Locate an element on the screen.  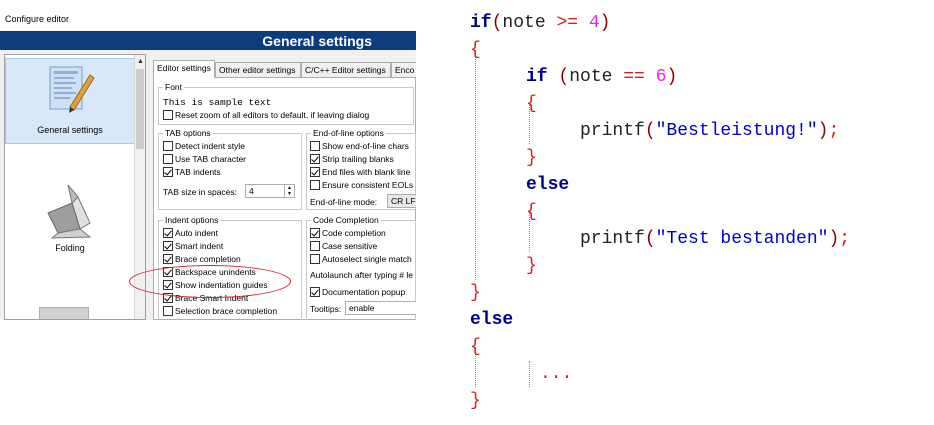
group-label: TAB options is located at coordinates (188, 133).